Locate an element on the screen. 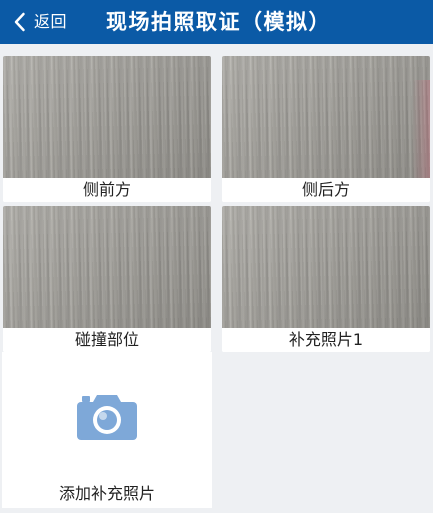 The height and width of the screenshot is (513, 433). chevron-left-icon is located at coordinates (19, 22).